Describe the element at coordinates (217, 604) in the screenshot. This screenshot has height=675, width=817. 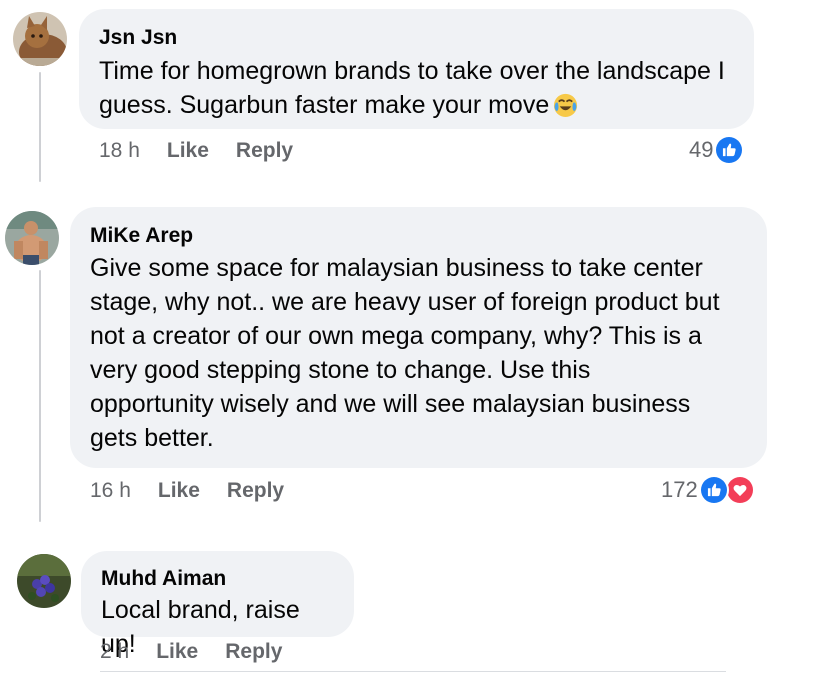
I see `comment-bubble: Muhd Aiman Local brand, raise up!` at that location.